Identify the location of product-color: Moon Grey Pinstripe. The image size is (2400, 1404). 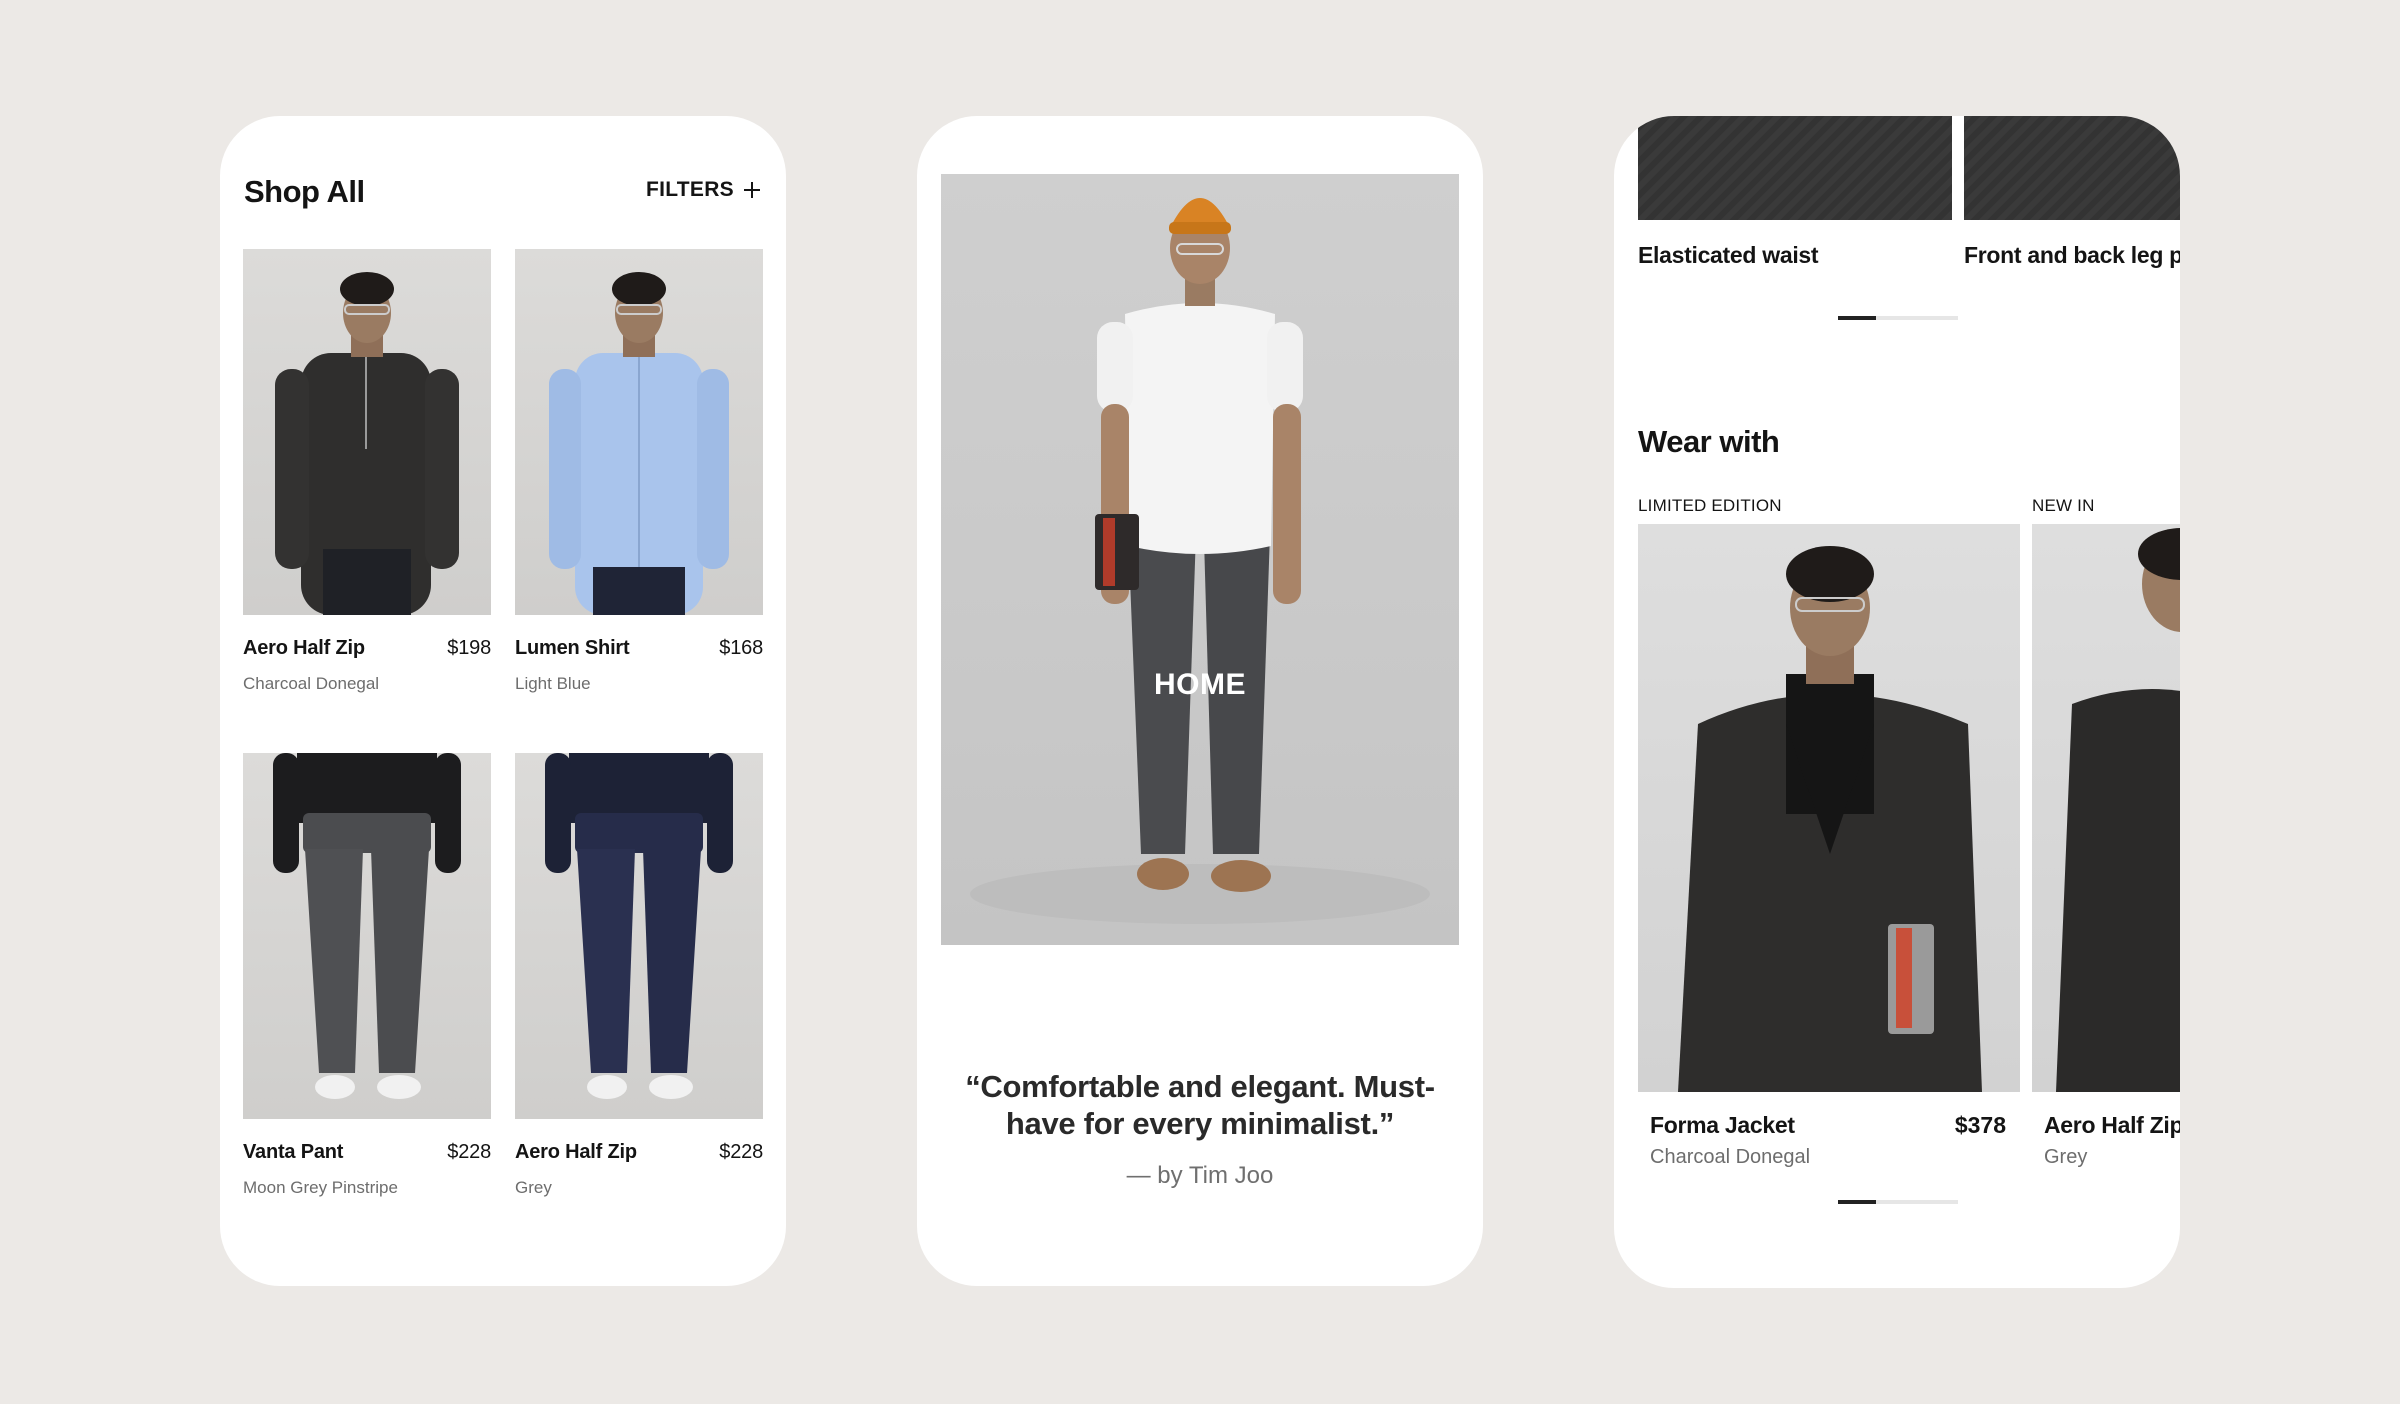
(320, 1187).